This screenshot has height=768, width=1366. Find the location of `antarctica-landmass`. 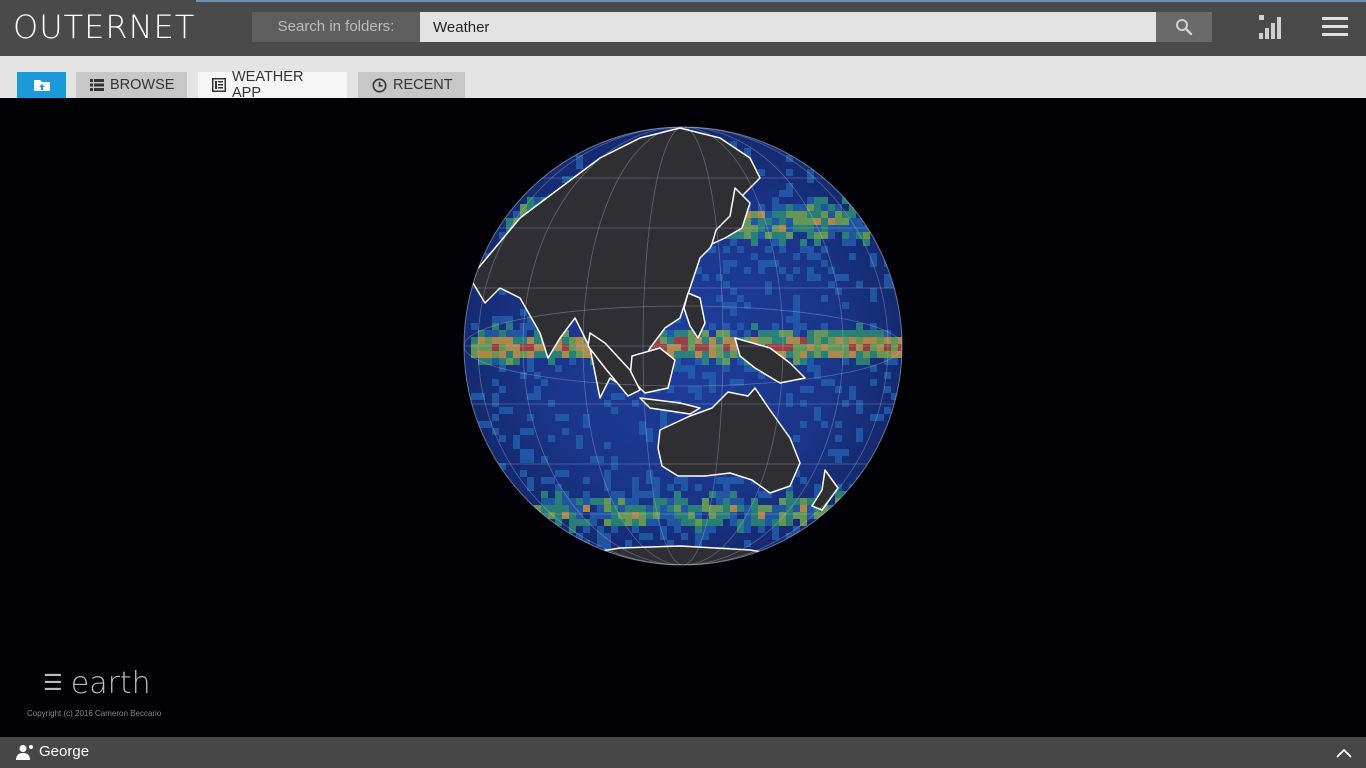

antarctica-landmass is located at coordinates (685, 555).